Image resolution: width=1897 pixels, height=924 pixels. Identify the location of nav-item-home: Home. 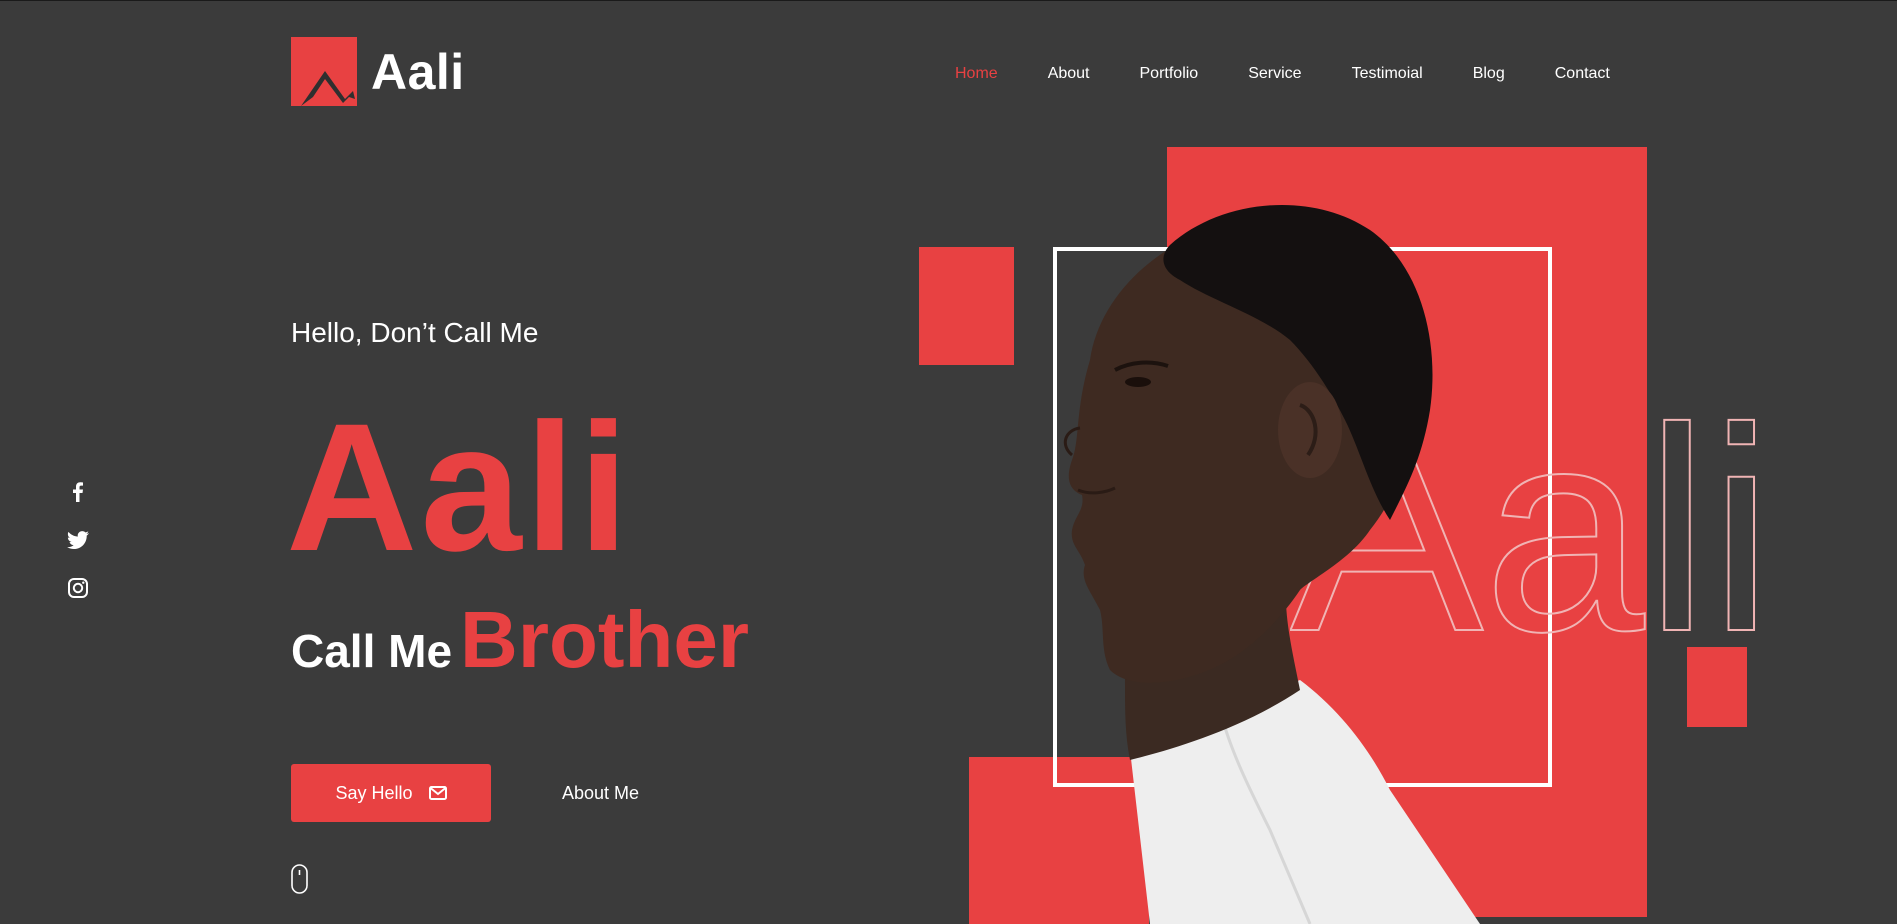
(976, 74).